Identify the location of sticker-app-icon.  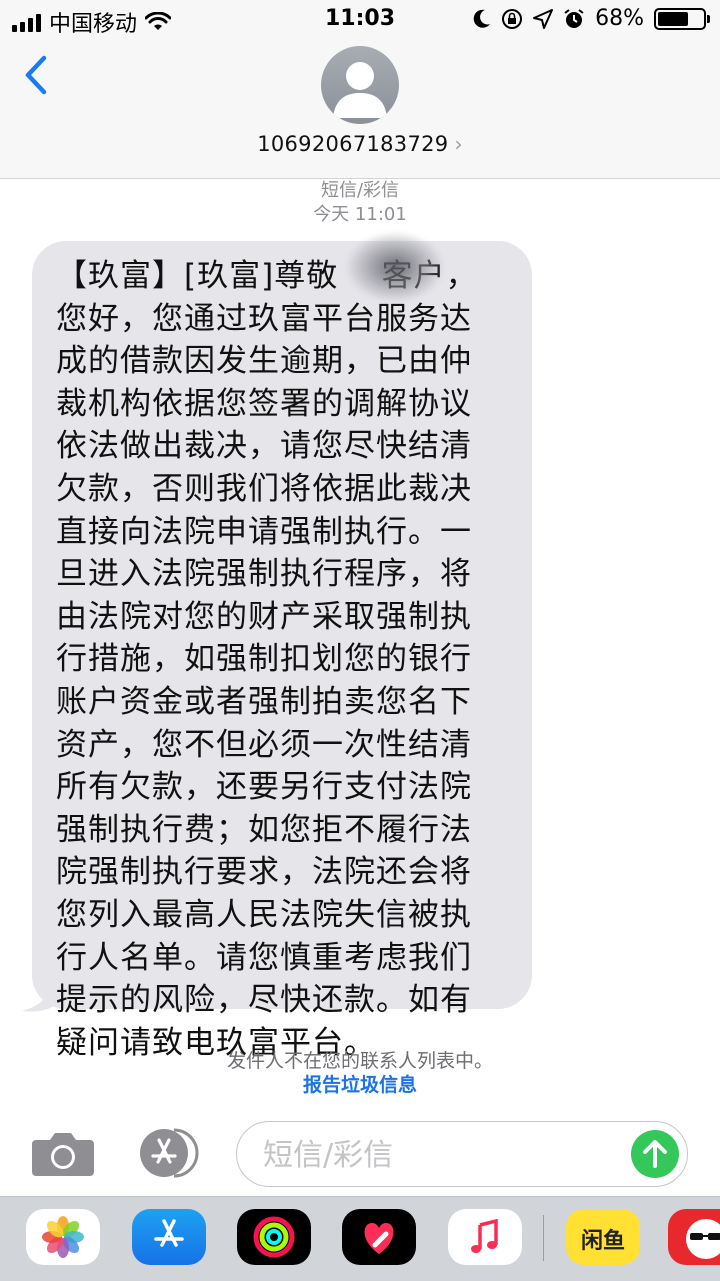
(694, 1237).